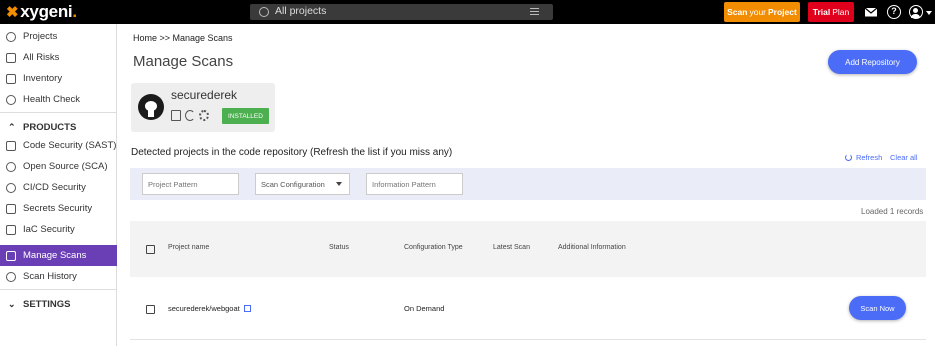 The width and height of the screenshot is (935, 346). I want to click on sidebar-item-label: Secrets Security, so click(58, 208).